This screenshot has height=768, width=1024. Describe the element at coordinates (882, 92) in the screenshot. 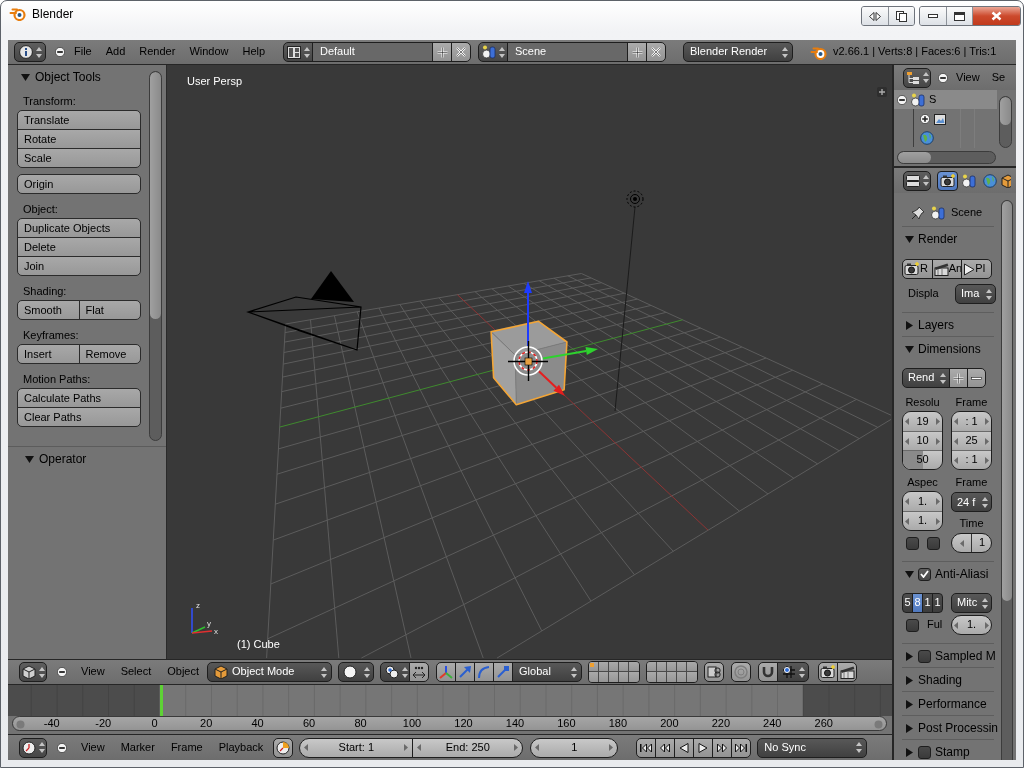

I see `plus-icon` at that location.